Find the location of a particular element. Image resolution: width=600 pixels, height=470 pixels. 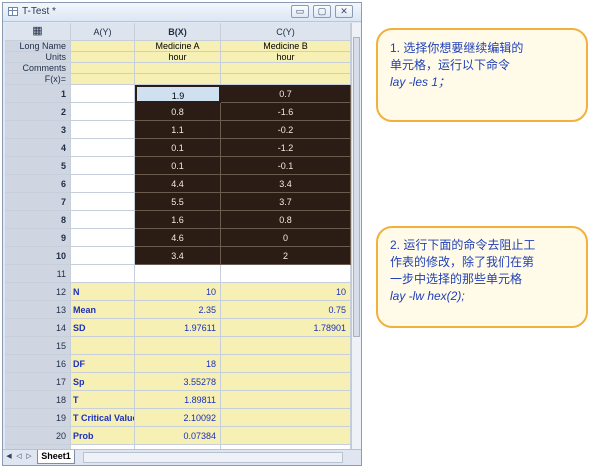

row-header: 9 is located at coordinates (38, 238).